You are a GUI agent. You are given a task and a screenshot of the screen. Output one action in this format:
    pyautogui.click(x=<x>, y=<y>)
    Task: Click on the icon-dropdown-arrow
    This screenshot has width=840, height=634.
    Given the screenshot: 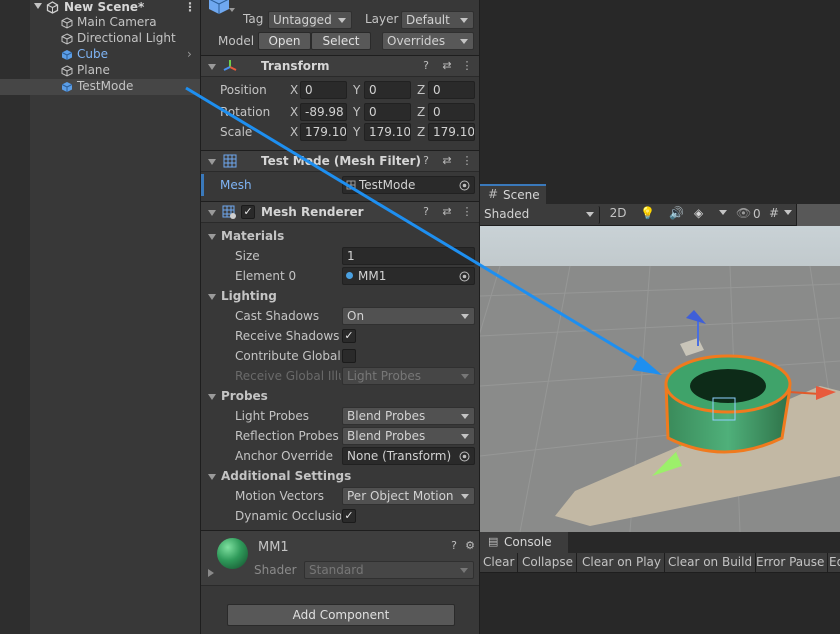 What is the action you would take?
    pyautogui.click(x=232, y=10)
    